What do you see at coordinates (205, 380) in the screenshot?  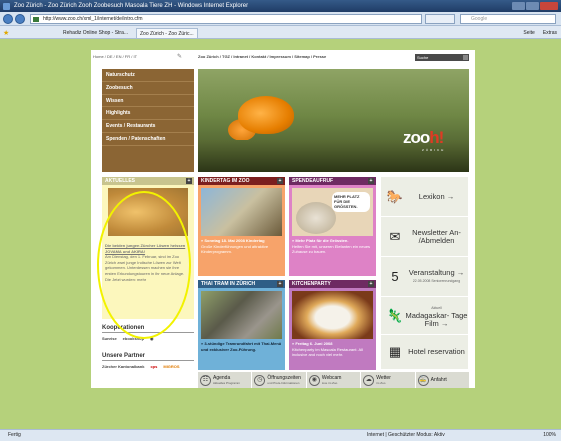 I see `agenda-icon: ☷` at bounding box center [205, 380].